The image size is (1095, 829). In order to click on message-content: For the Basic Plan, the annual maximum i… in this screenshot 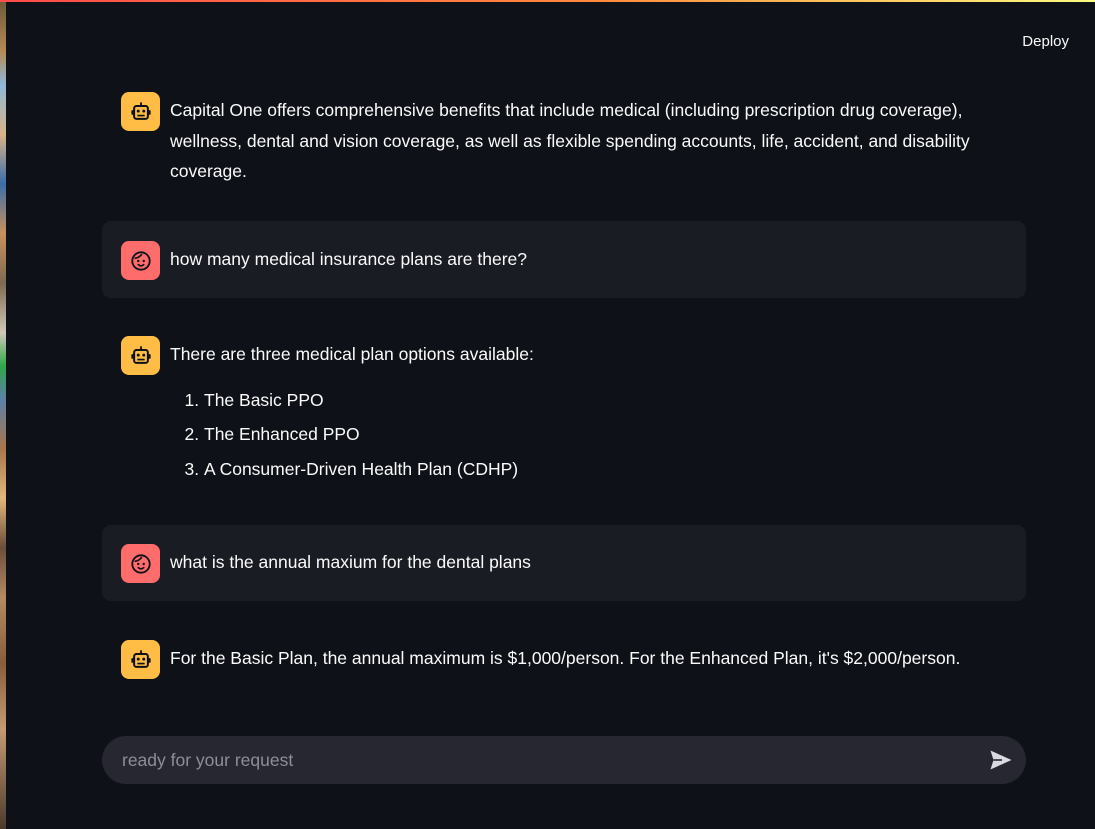, I will do `click(565, 657)`.